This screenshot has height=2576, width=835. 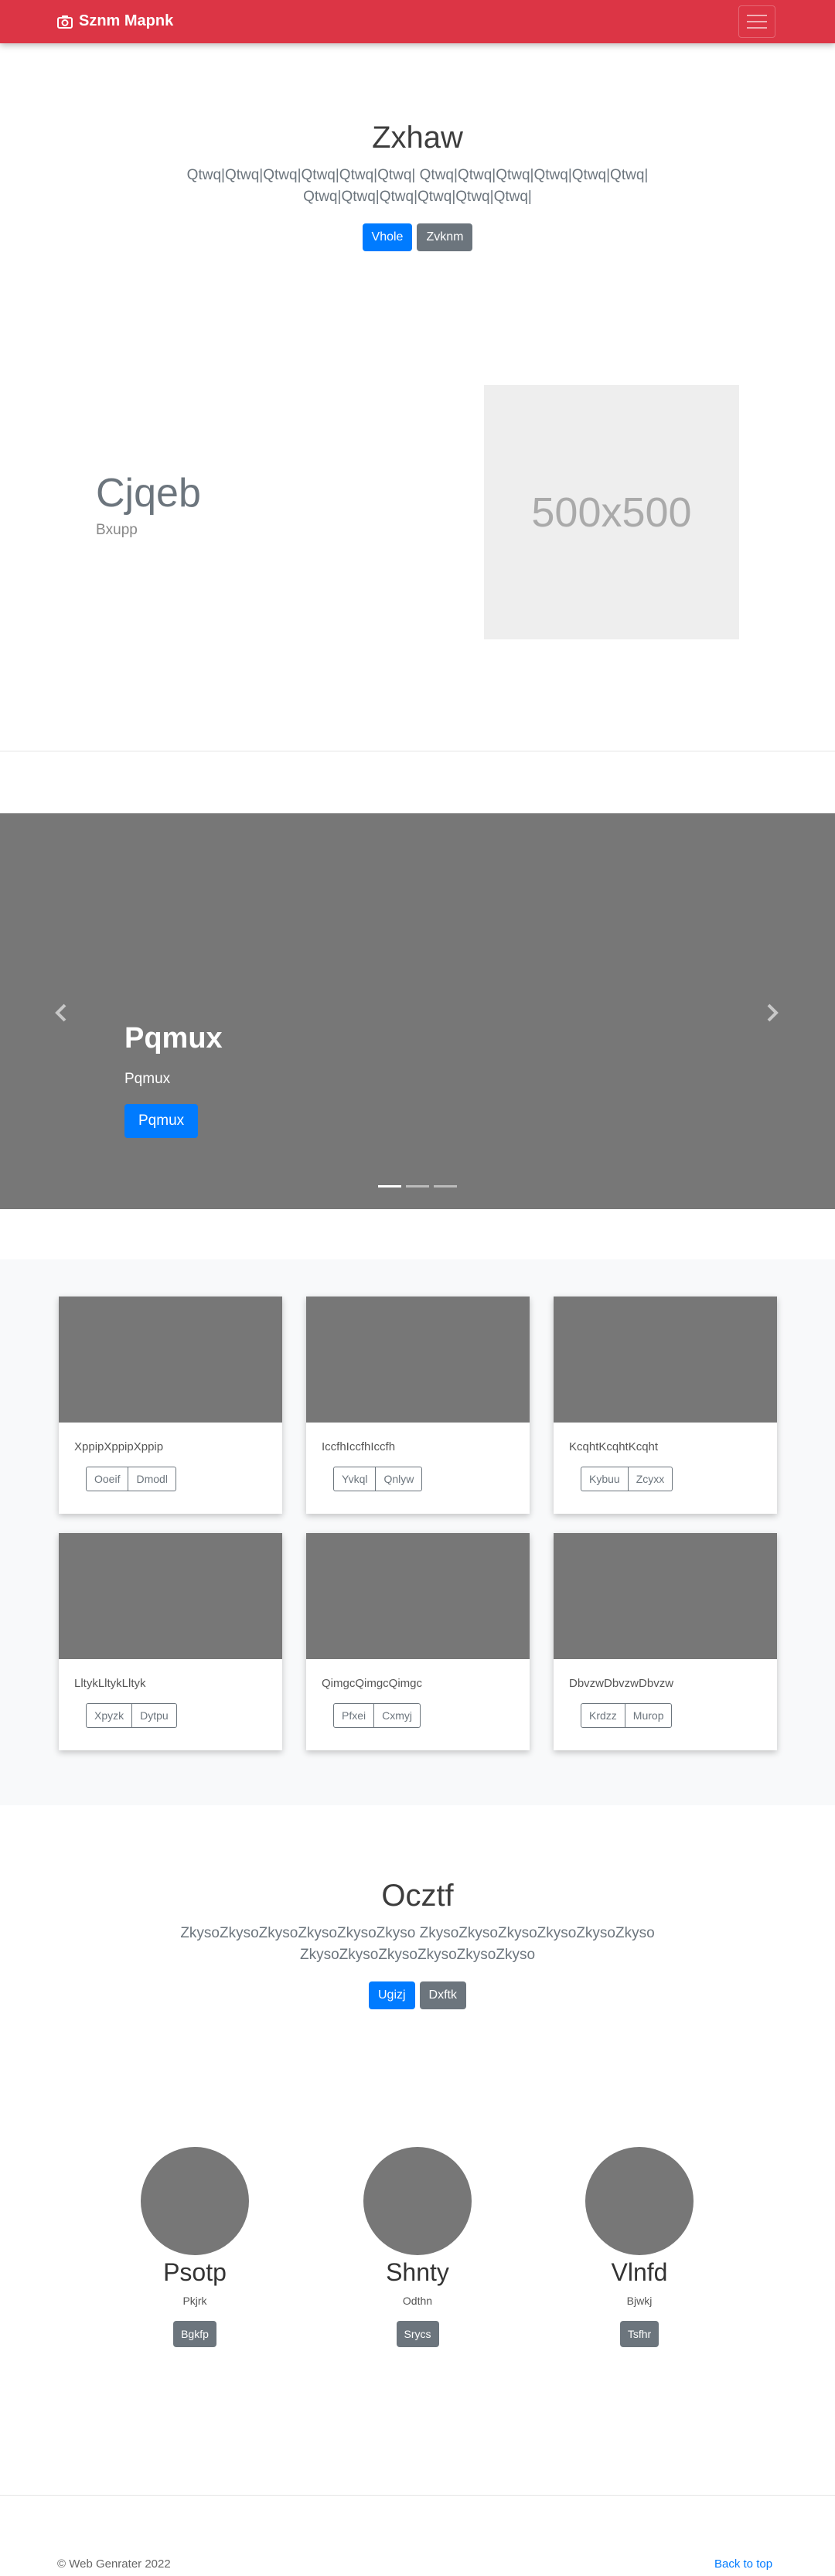 What do you see at coordinates (154, 1715) in the screenshot?
I see `card-button-2: Dytpu` at bounding box center [154, 1715].